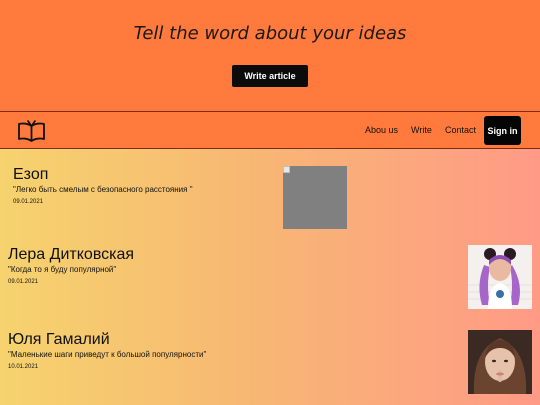  I want to click on broken-image-icon, so click(286, 169).